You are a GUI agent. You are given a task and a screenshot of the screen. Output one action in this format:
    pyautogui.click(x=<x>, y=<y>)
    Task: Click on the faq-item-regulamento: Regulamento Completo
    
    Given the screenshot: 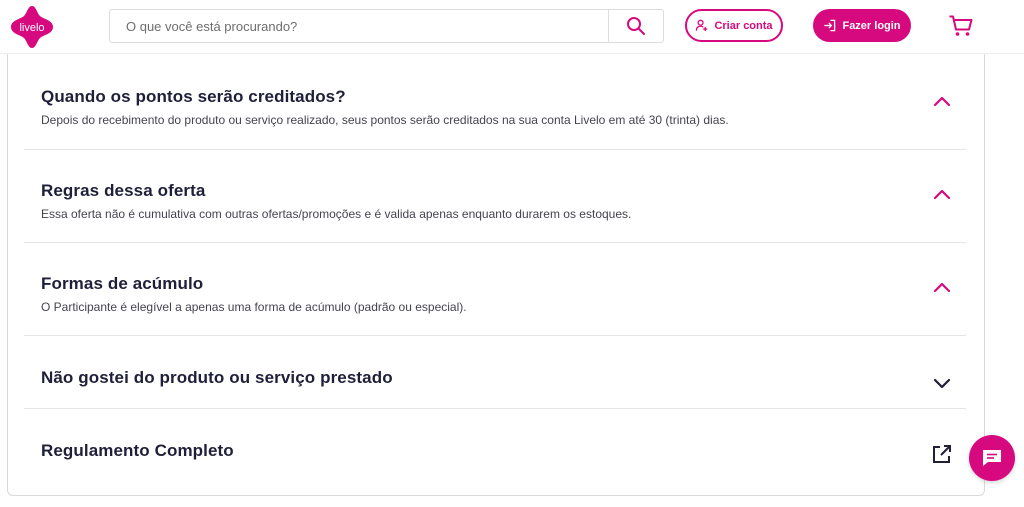 What is the action you would take?
    pyautogui.click(x=495, y=448)
    